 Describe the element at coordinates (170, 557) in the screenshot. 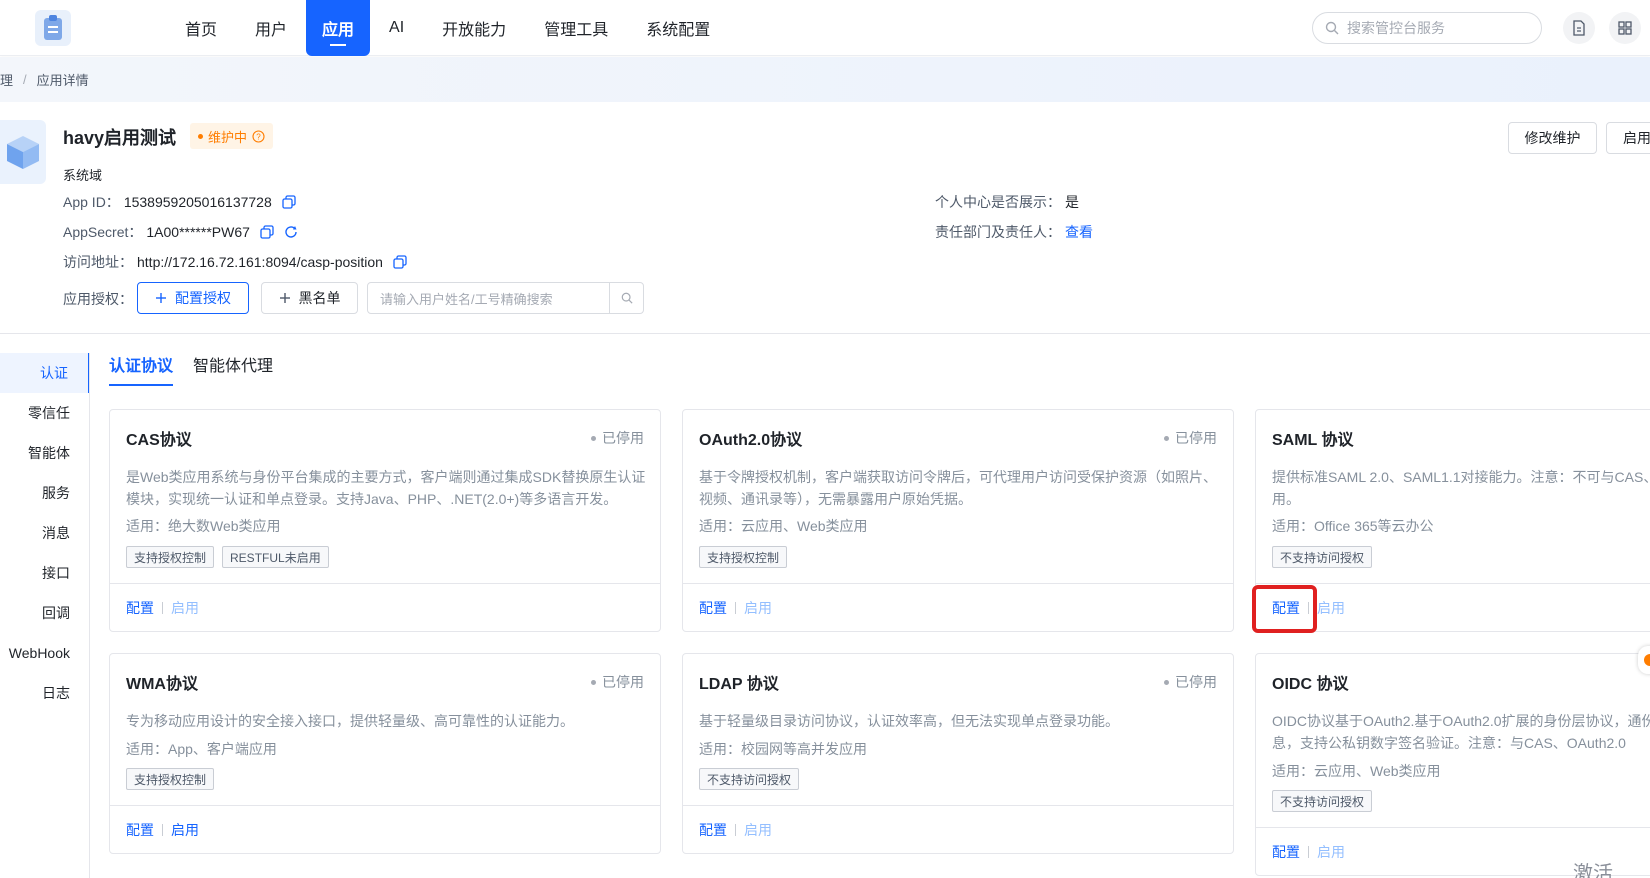

I see `card-tag: 支持授权控制` at that location.